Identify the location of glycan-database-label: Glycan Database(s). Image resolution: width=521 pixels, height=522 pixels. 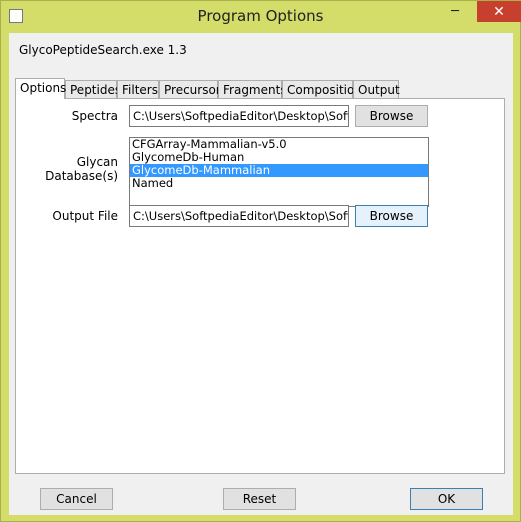
(81, 169).